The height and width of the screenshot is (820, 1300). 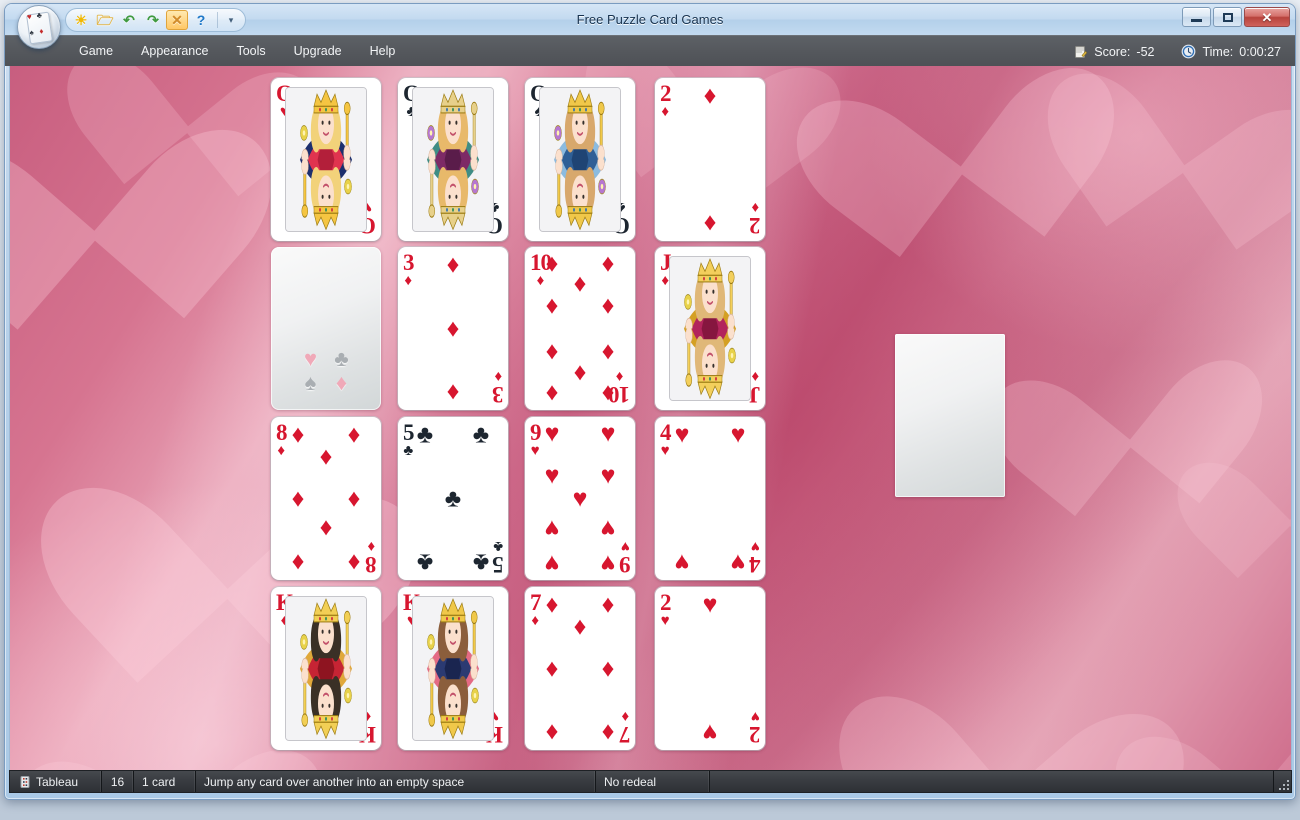 I want to click on card-3-of-diamonds: 3 ♦ 3 ♦ ♦ ♦ ♦, so click(x=453, y=328).